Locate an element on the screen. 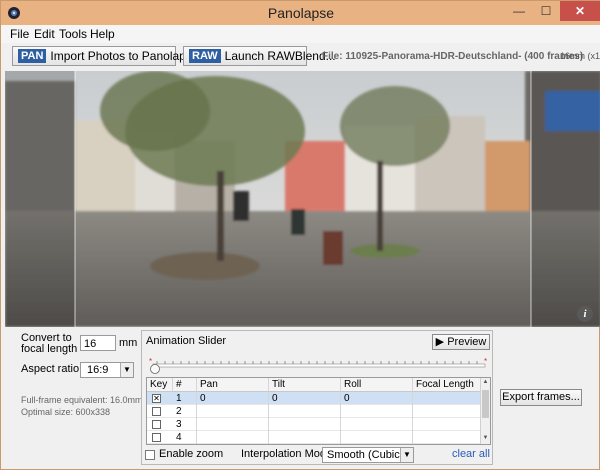  aspect-ratio-label: Aspect ratio is located at coordinates (50, 369).